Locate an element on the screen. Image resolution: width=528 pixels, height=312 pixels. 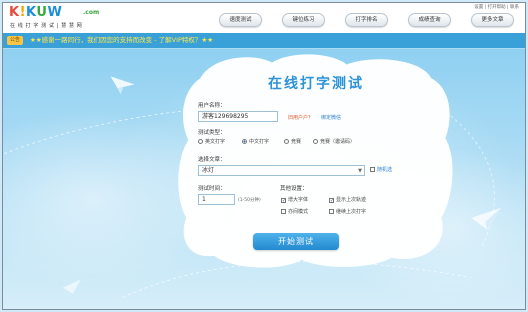
radio-contest-invite-label: 竞赛（邀请码） is located at coordinates (338, 142).